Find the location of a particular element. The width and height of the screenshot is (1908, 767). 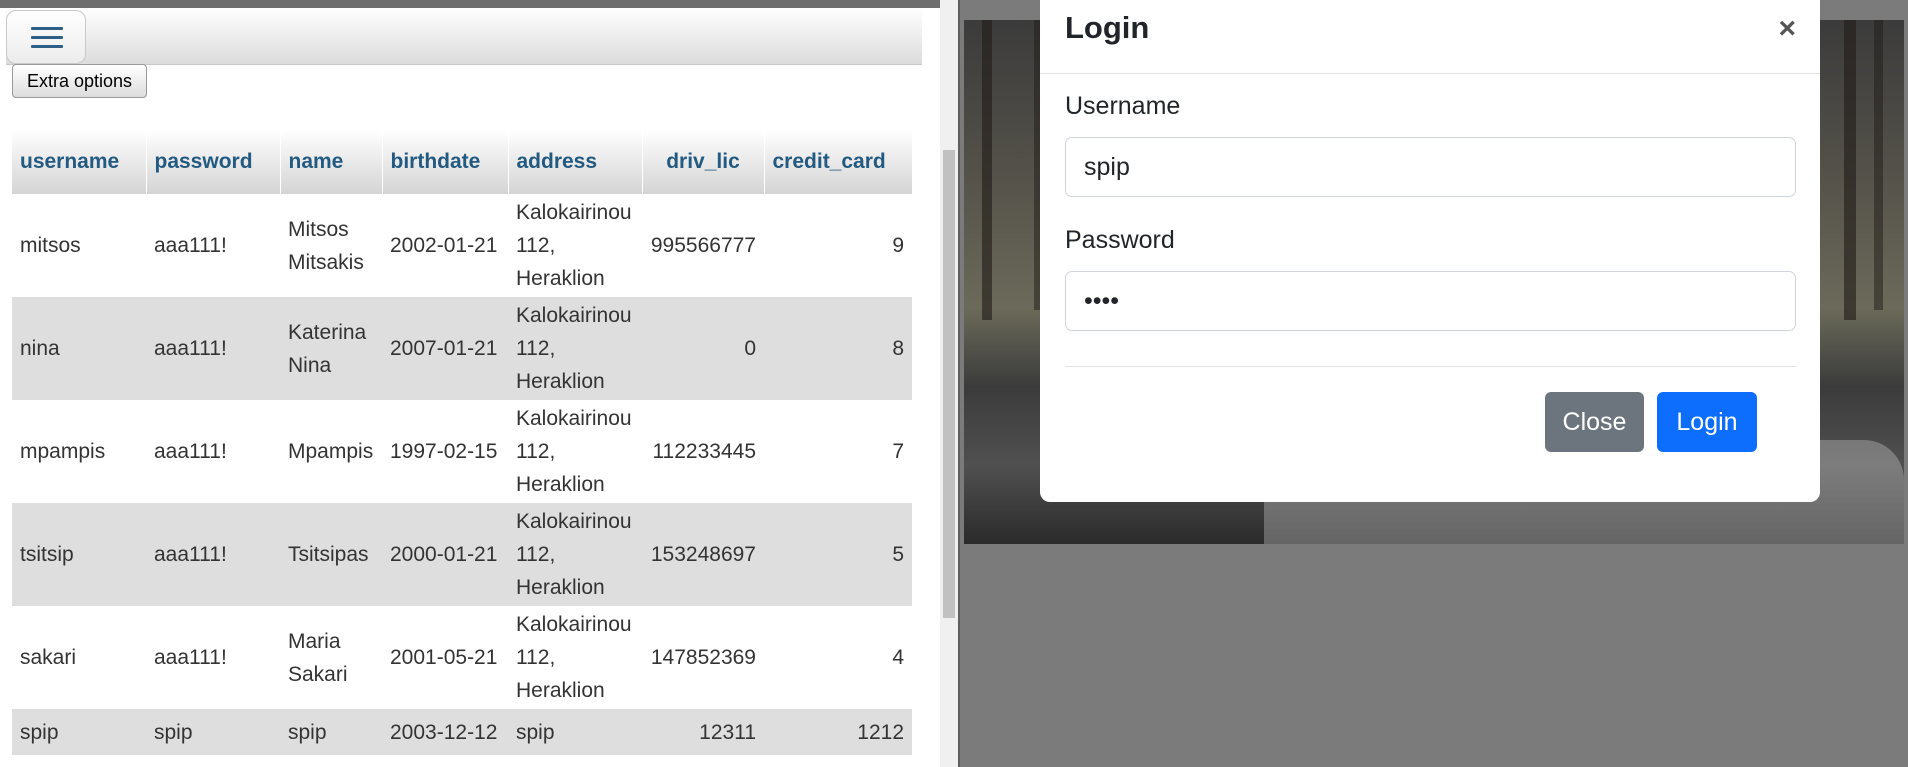

username-input: spip is located at coordinates (1430, 167).